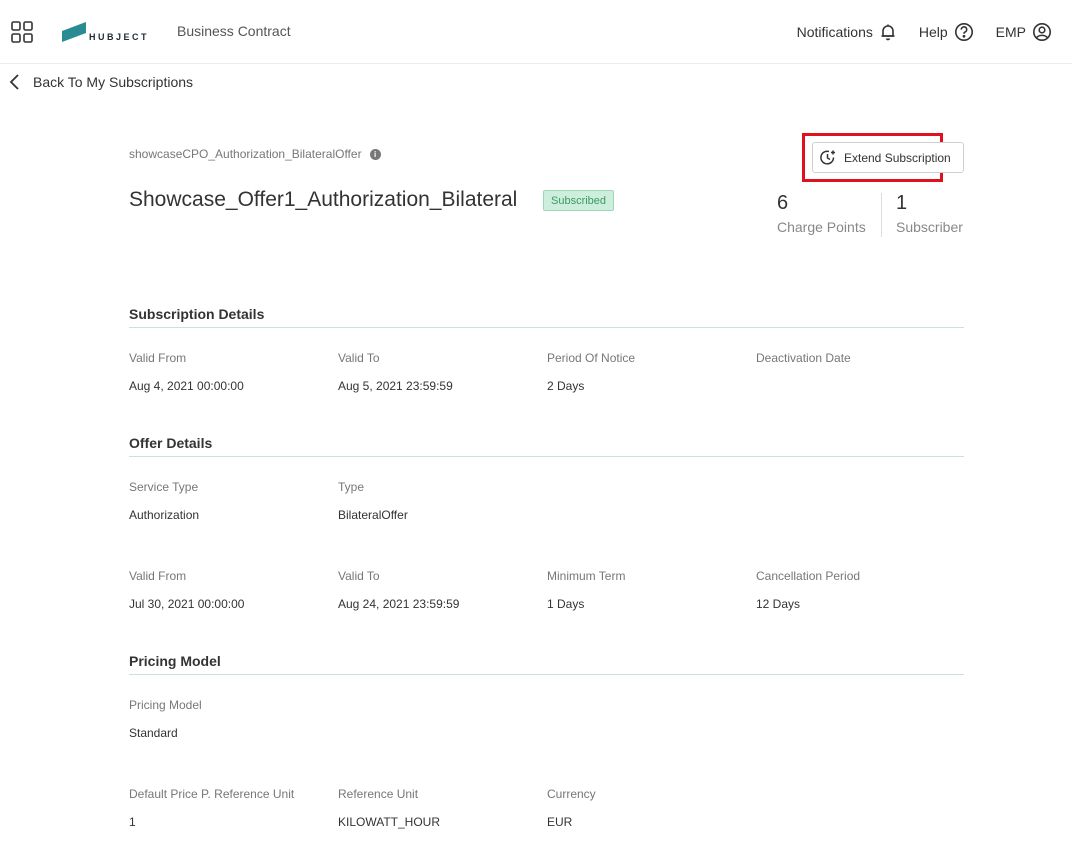 This screenshot has width=1072, height=864. Describe the element at coordinates (196, 314) in the screenshot. I see `subscription-details-title: Subscription Details` at that location.